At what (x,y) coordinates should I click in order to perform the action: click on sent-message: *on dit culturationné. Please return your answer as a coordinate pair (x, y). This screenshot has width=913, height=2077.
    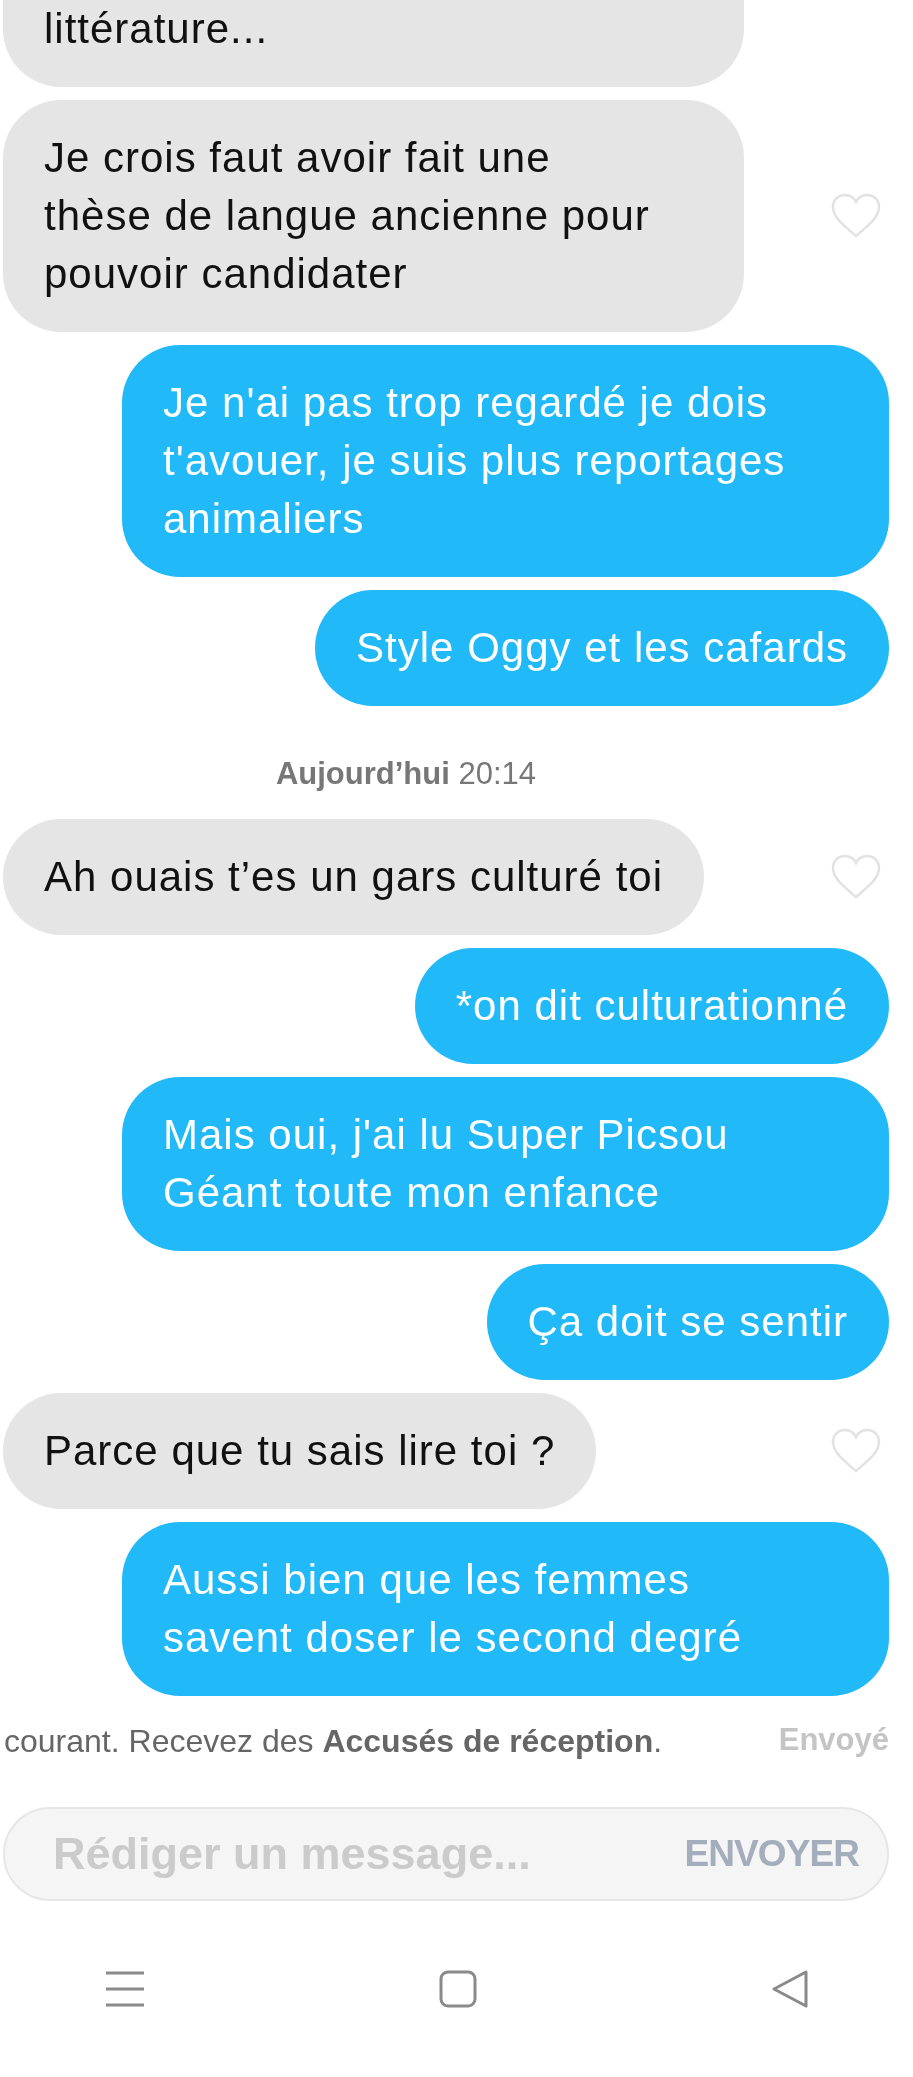
    Looking at the image, I should click on (651, 1005).